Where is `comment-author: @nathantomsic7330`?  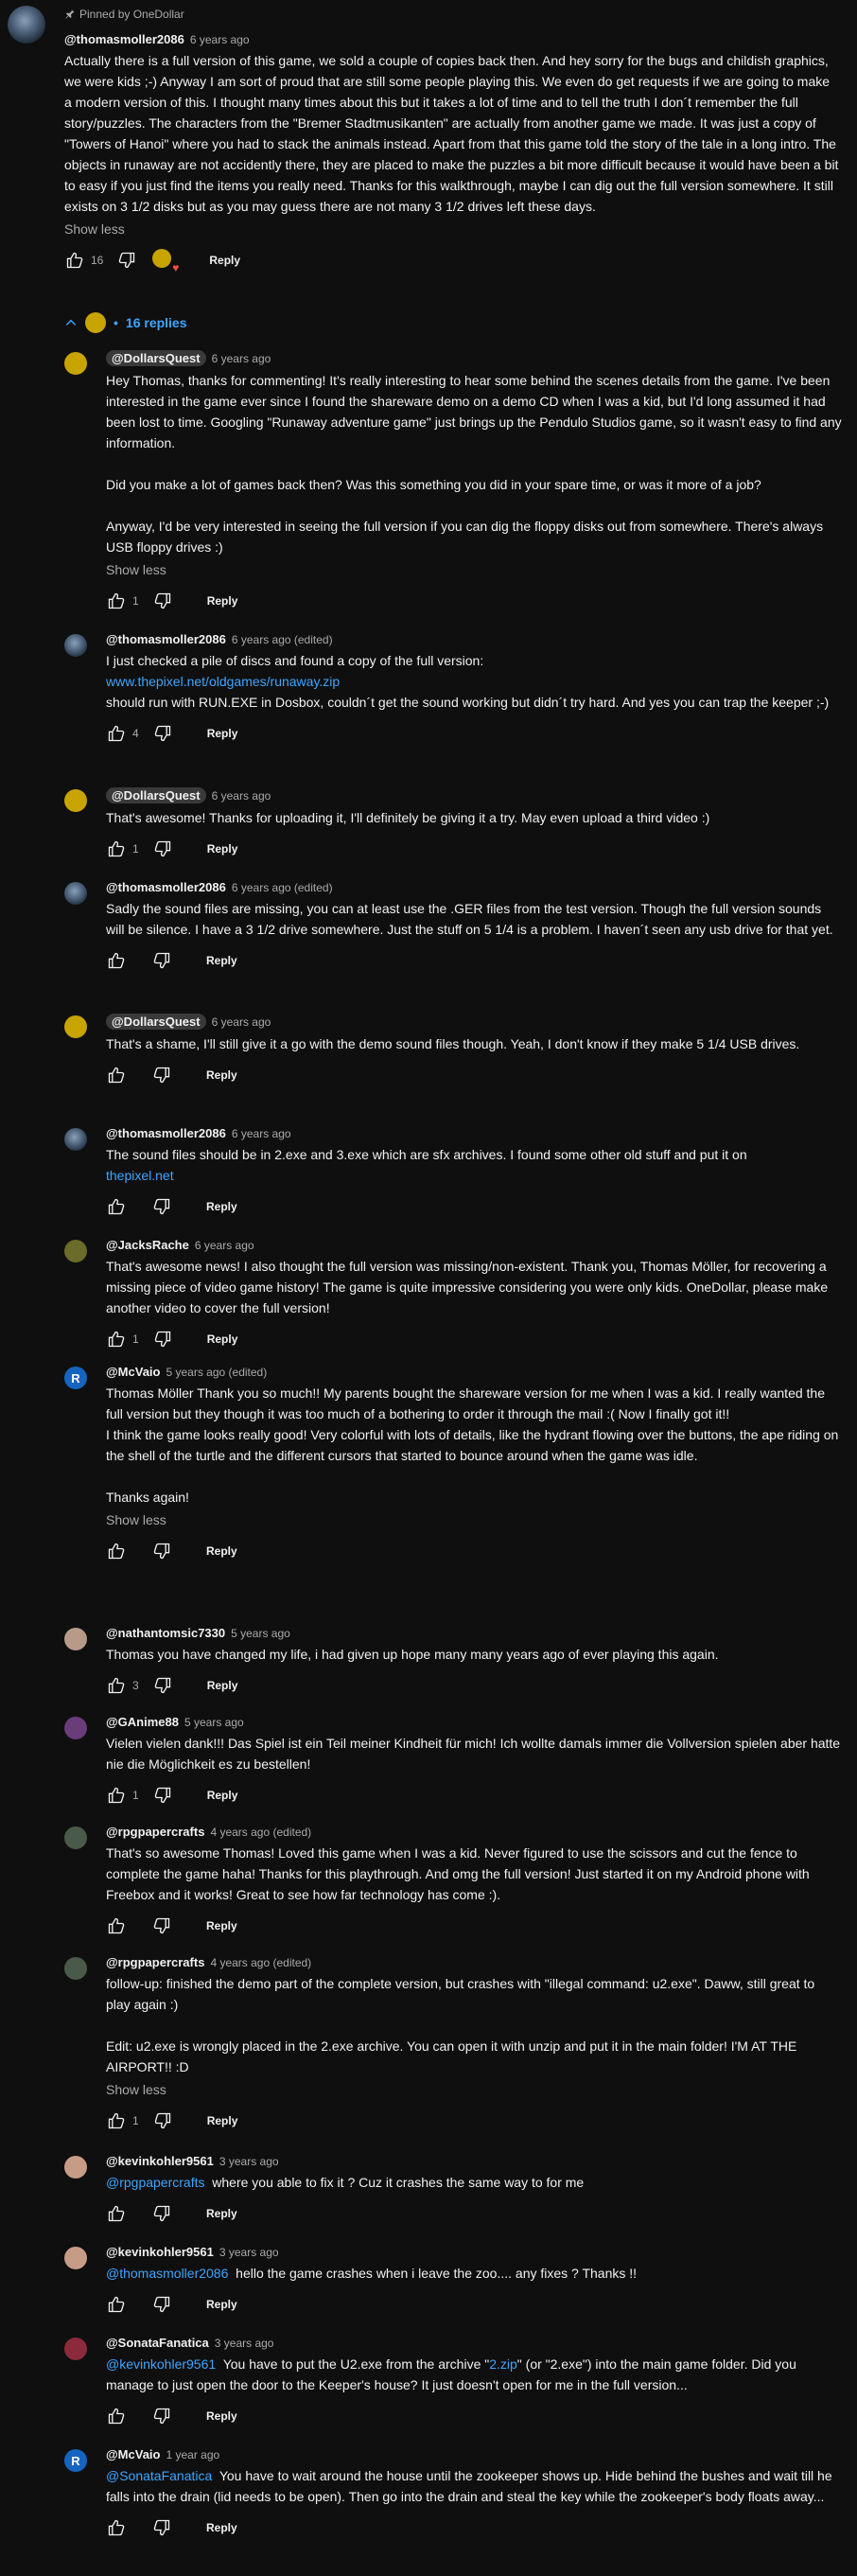 comment-author: @nathantomsic7330 is located at coordinates (165, 1633).